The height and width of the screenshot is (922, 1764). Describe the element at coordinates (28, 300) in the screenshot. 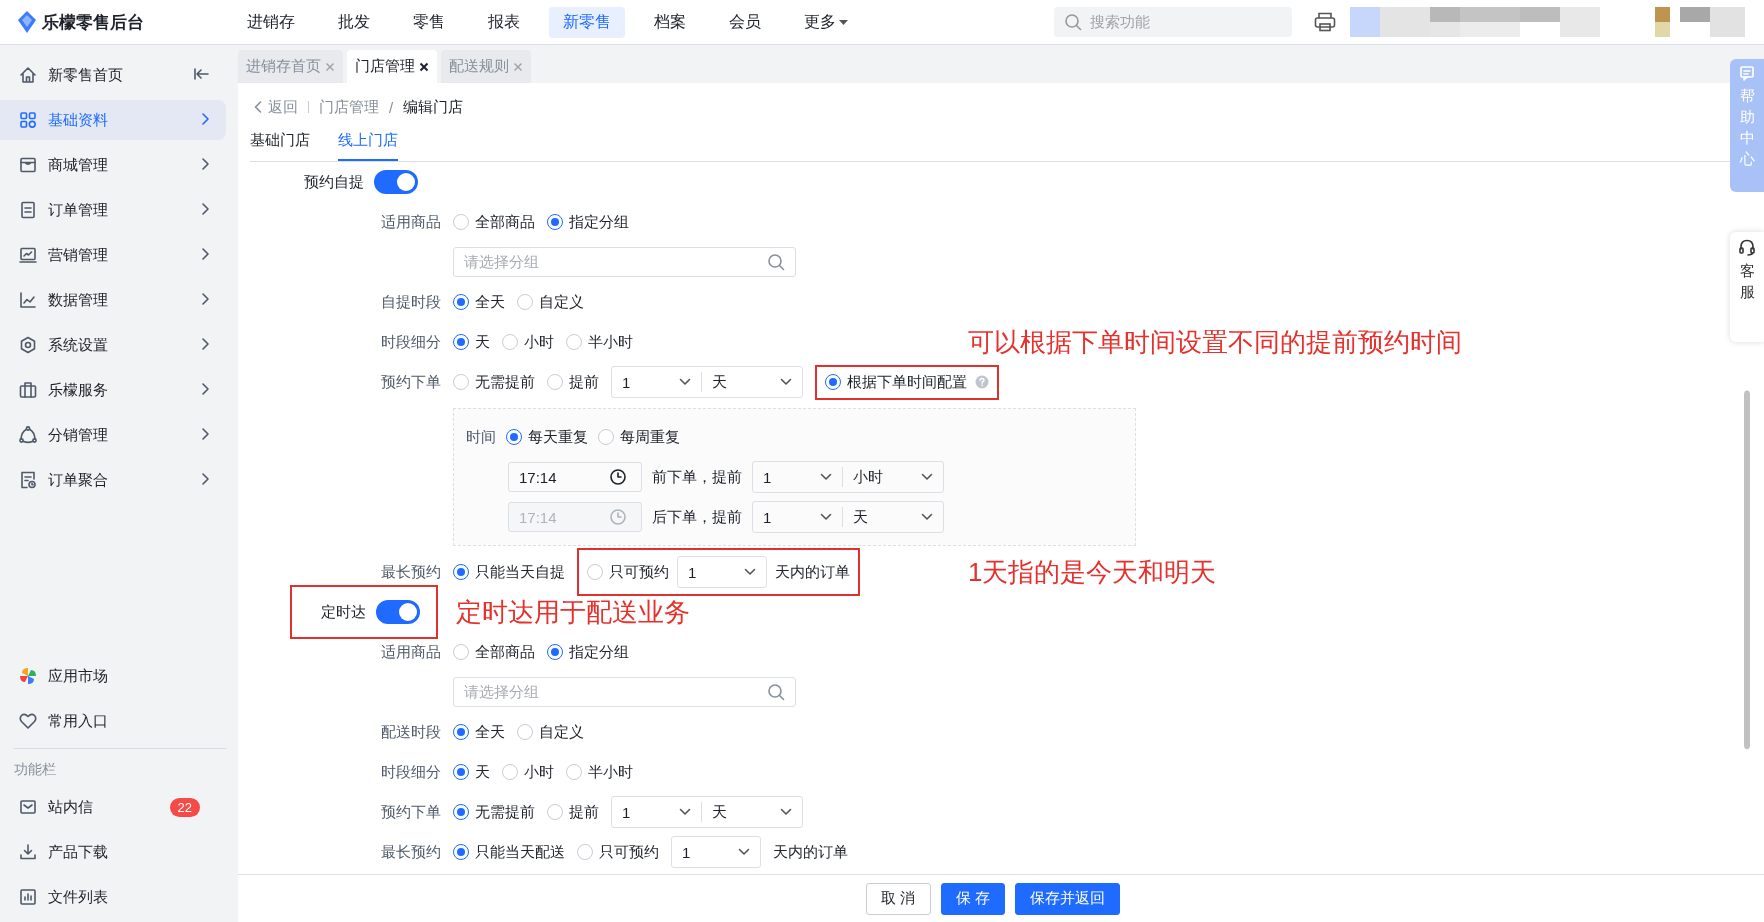

I see `line-chart-icon` at that location.